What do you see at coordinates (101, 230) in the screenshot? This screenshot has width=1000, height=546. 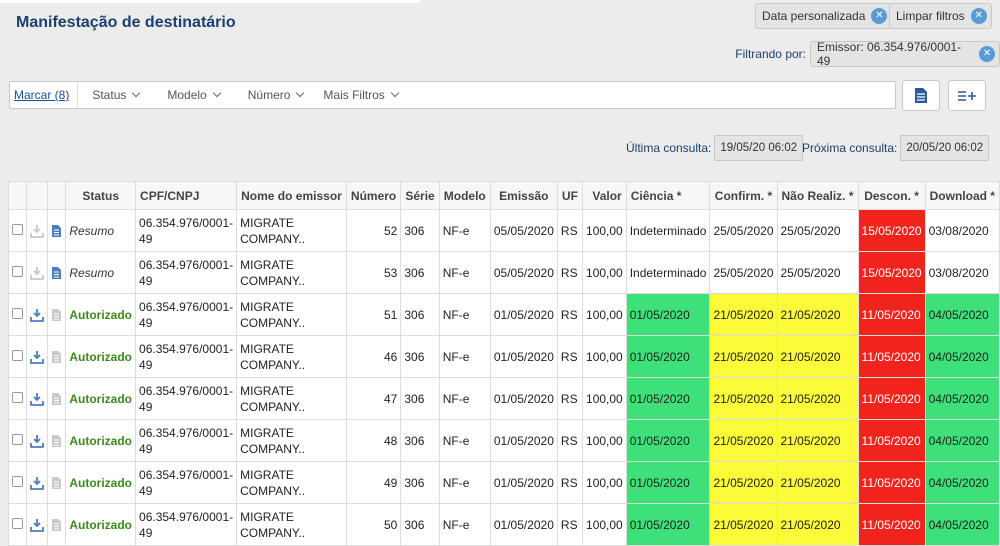 I see `status-cell: Resumo` at bounding box center [101, 230].